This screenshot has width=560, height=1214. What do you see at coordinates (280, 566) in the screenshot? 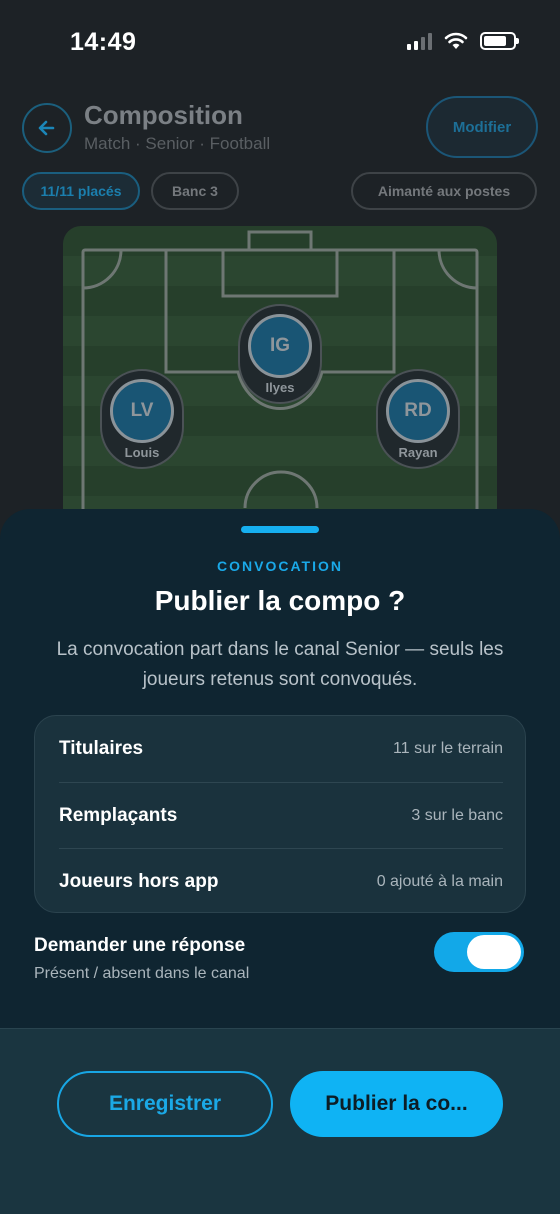
I see `sheet-eyebrow: CONVOCATION` at bounding box center [280, 566].